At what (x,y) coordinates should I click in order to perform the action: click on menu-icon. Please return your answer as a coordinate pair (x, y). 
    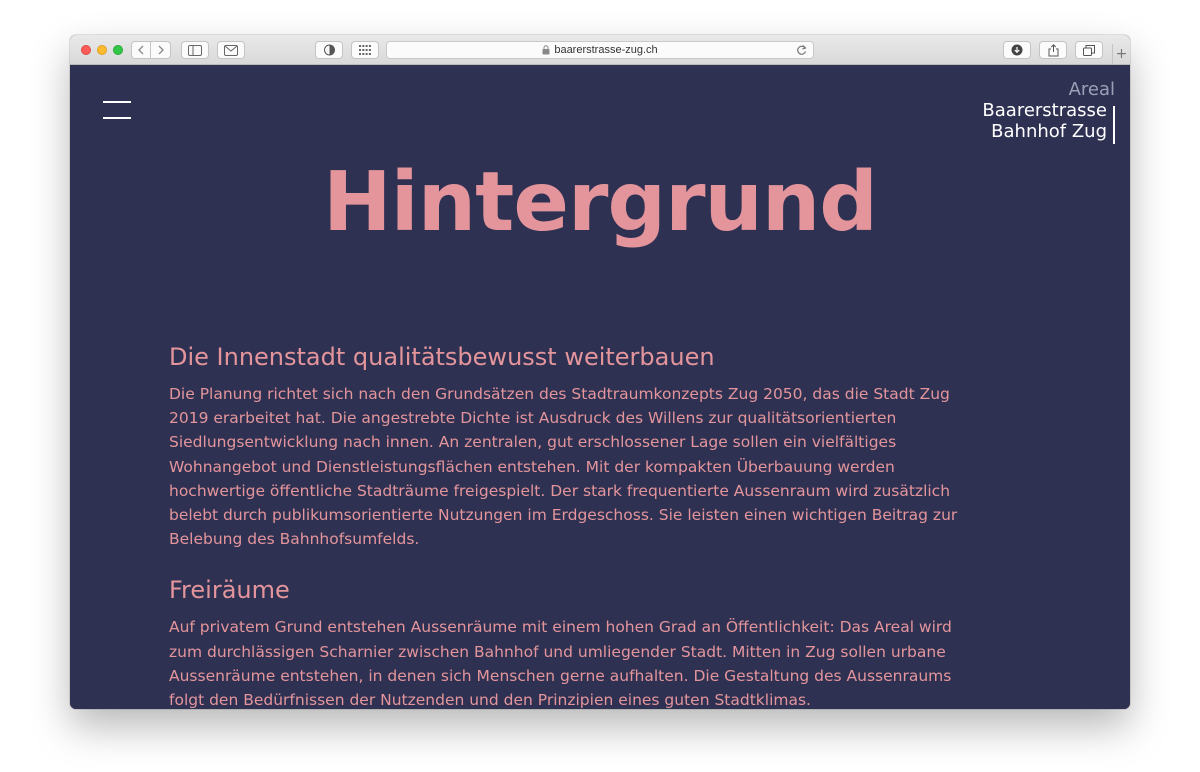
    Looking at the image, I should click on (117, 110).